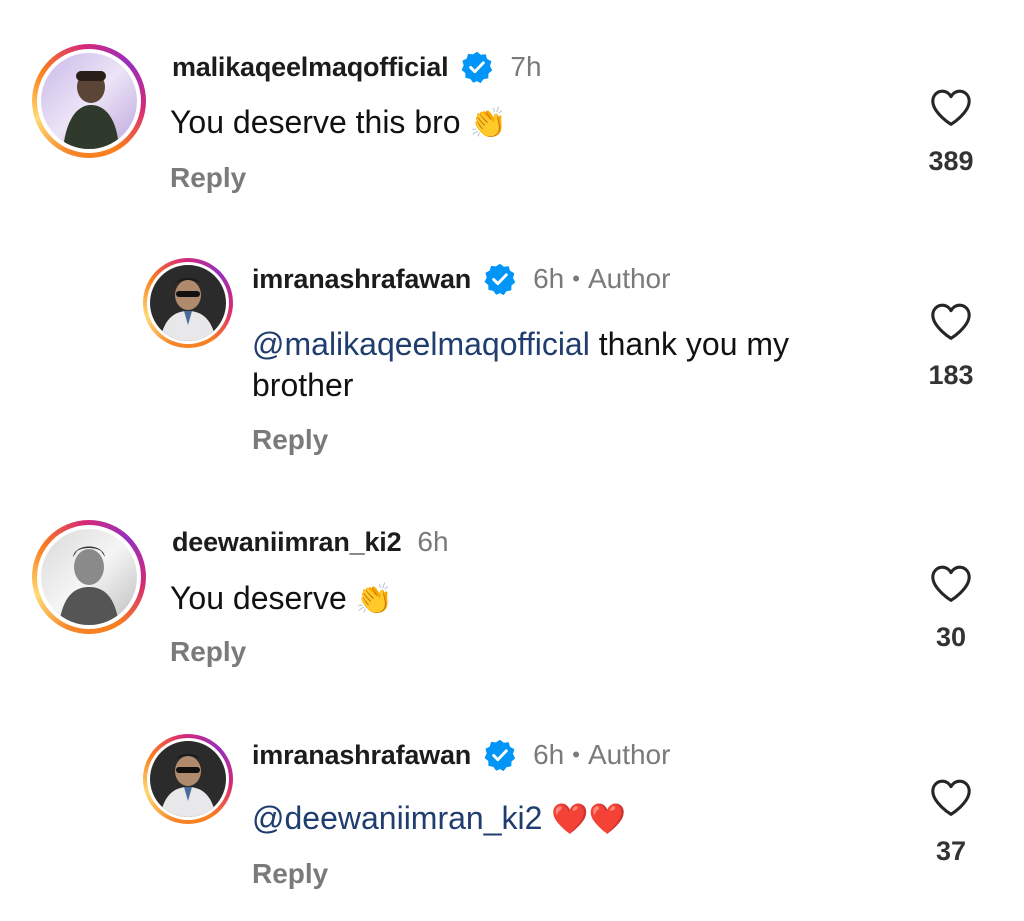 This screenshot has width=1024, height=921. What do you see at coordinates (951, 161) in the screenshot?
I see `like-count: 389` at bounding box center [951, 161].